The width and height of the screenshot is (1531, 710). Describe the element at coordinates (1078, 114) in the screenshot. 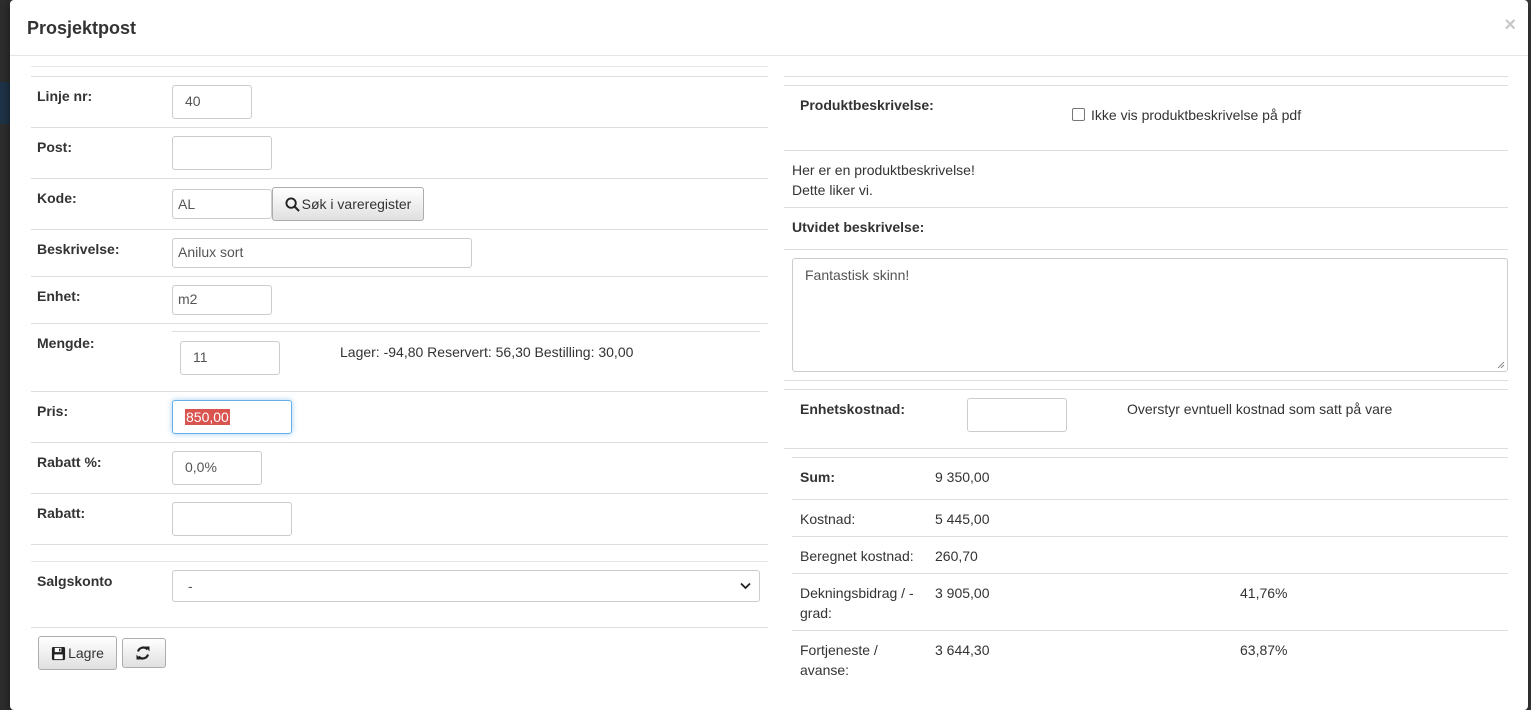

I see `hide-description-checkbox` at that location.